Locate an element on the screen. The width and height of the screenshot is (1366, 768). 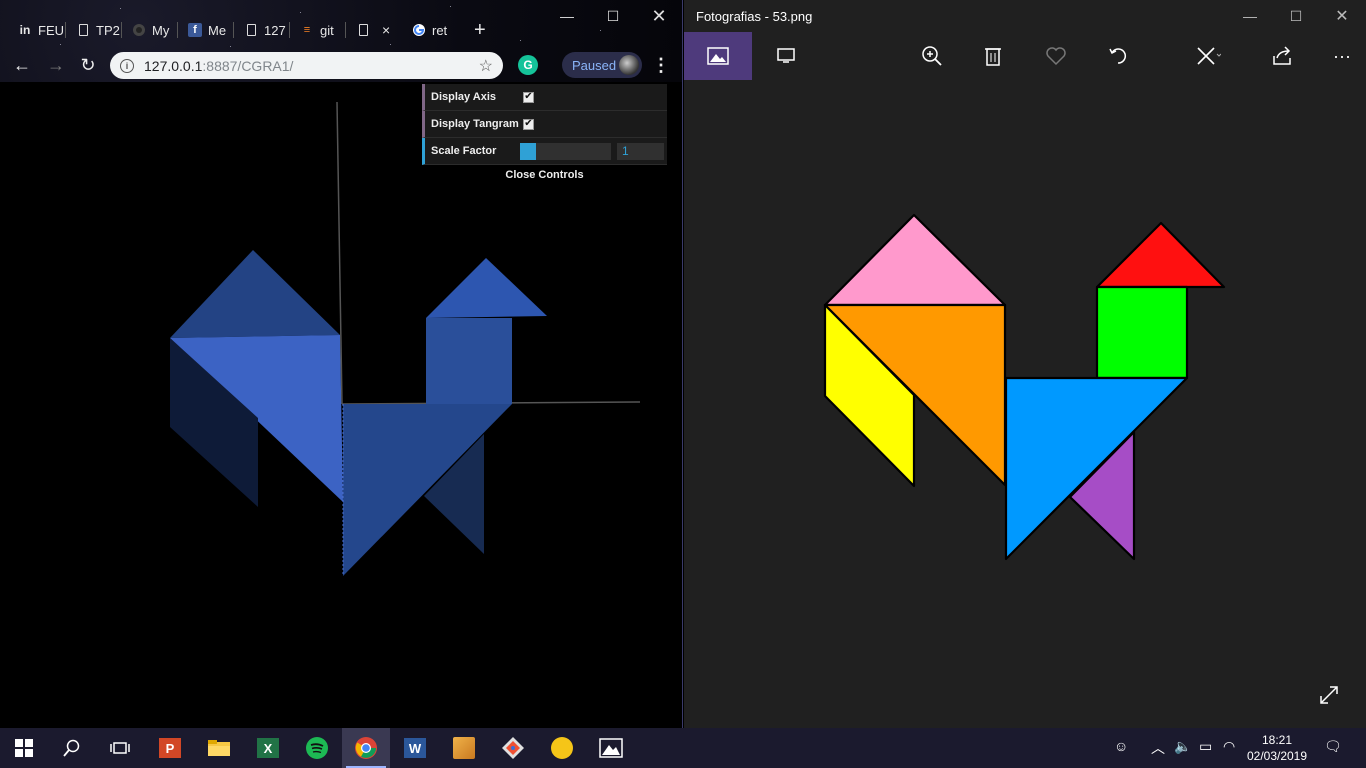
github-icon is located at coordinates (139, 30).